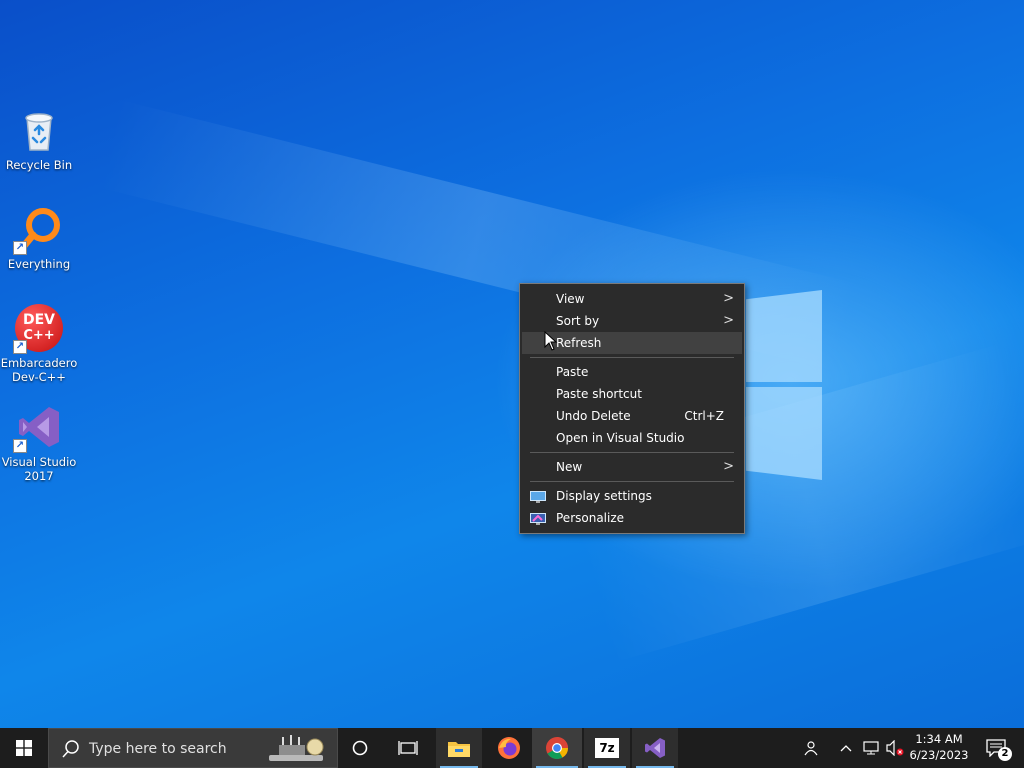 This screenshot has height=768, width=1024. I want to click on taskbar-app-visual-studio, so click(655, 748).